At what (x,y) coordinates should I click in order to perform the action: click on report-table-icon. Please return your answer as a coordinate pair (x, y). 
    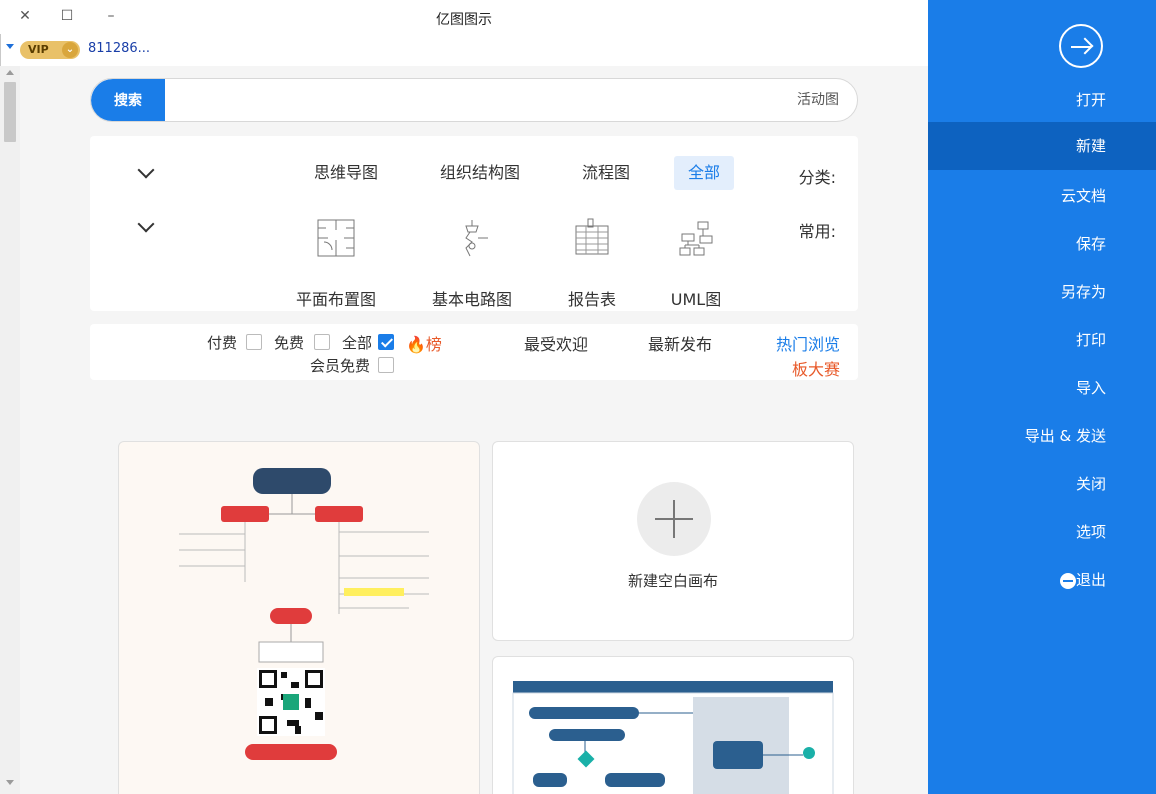
    Looking at the image, I should click on (592, 238).